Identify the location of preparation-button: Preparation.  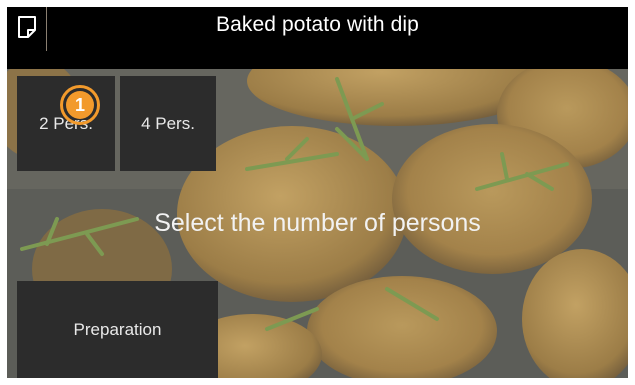
(117, 329).